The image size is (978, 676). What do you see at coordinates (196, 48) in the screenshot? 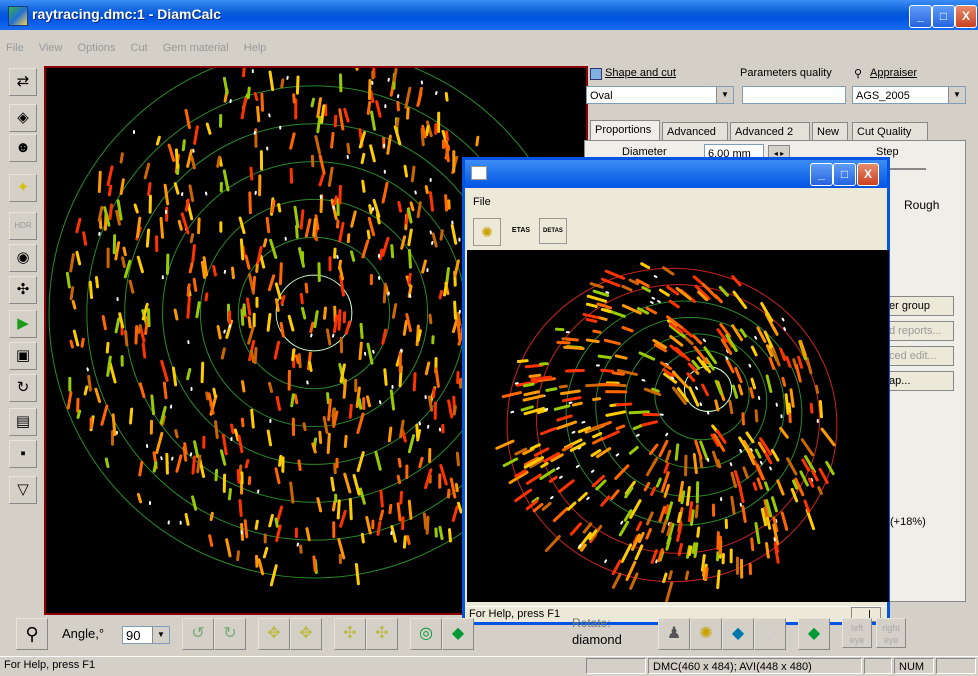
I see `menu-gem-material: Gem material` at bounding box center [196, 48].